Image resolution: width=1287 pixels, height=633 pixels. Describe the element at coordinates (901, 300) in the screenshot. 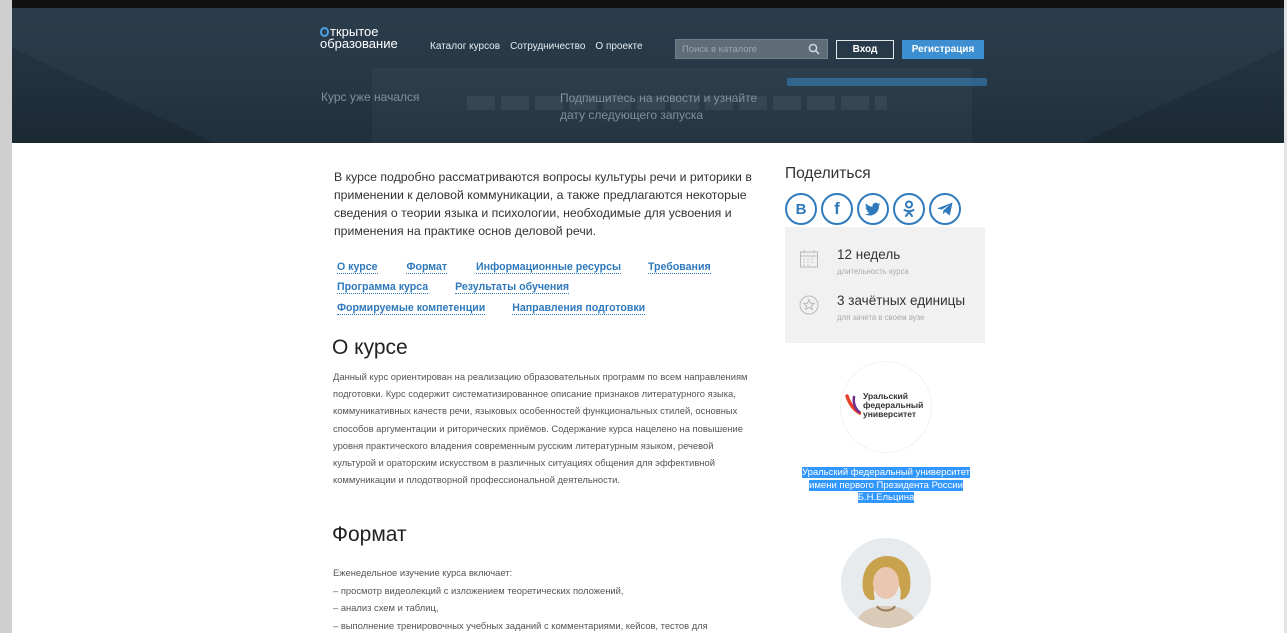

I see `credits-value: 3 зачётных единицы` at that location.